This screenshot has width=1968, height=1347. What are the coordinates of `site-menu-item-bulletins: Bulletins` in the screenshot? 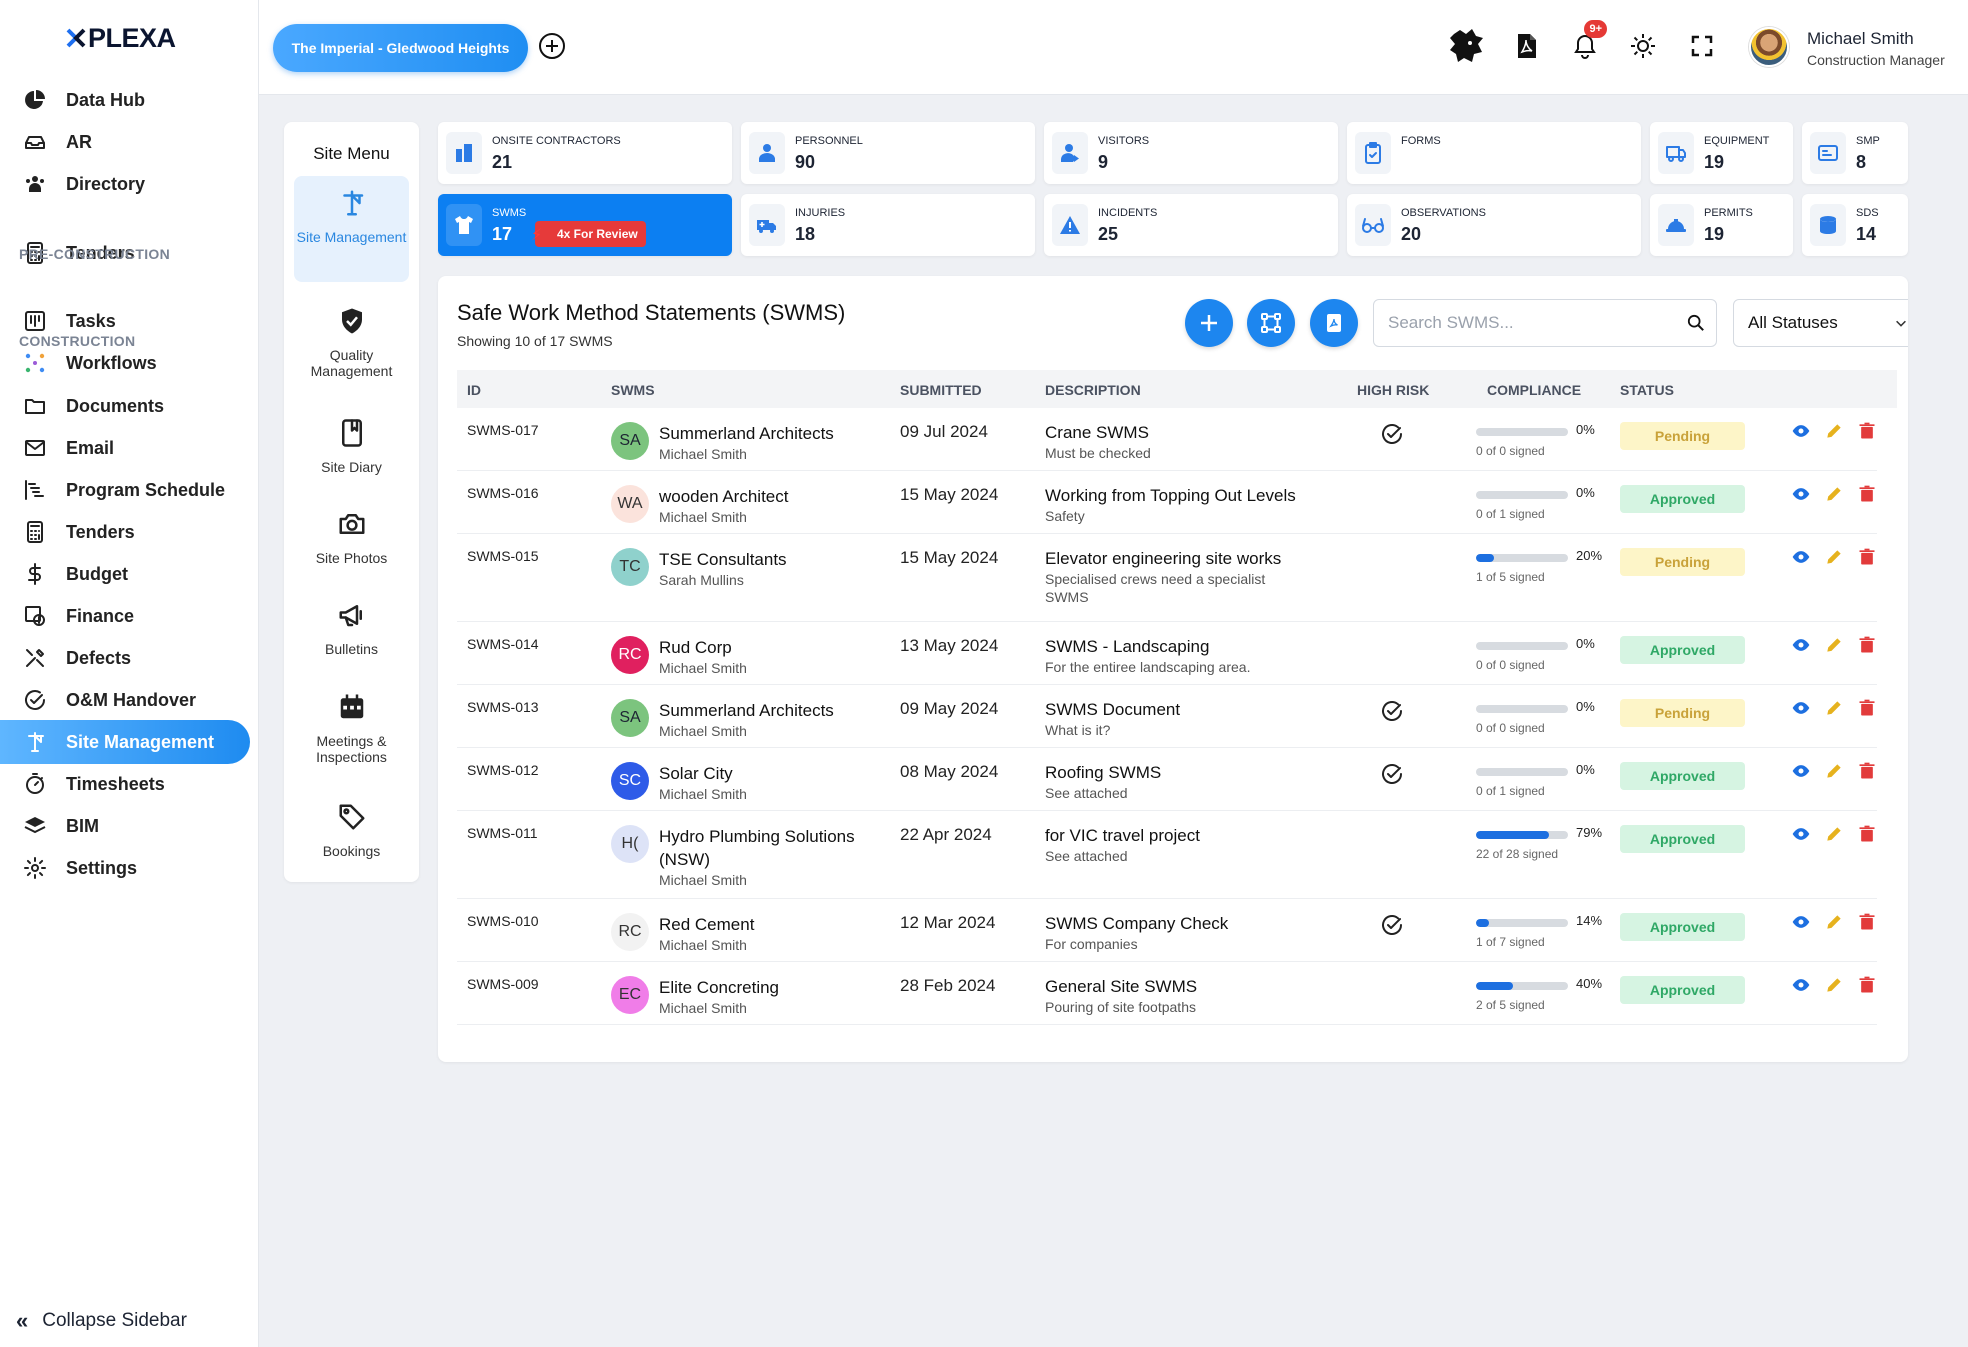 It's located at (351, 622).